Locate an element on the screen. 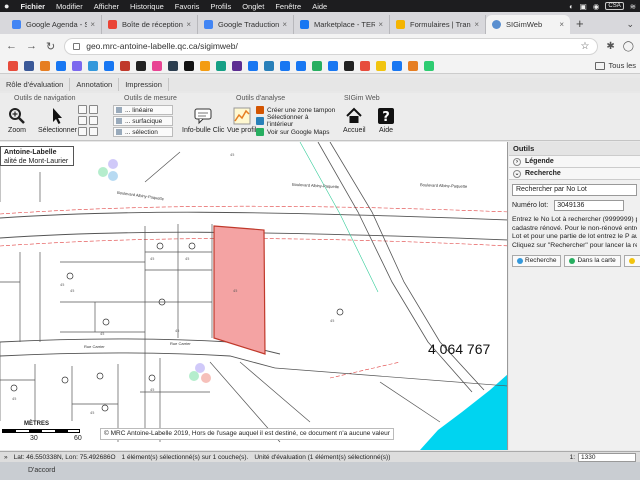 Image resolution: width=640 pixels, height=480 pixels. tab-google-traduction: Google Traduction × is located at coordinates (246, 24).